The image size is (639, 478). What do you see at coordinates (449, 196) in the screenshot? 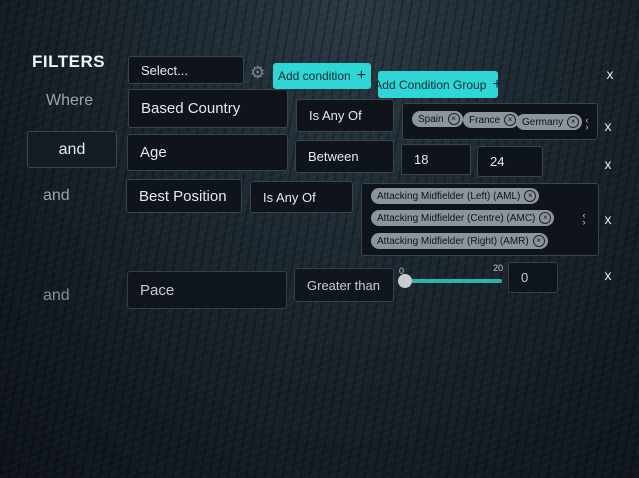
I see `chip-label: Attacking Midfielder (Left) (AML)` at bounding box center [449, 196].